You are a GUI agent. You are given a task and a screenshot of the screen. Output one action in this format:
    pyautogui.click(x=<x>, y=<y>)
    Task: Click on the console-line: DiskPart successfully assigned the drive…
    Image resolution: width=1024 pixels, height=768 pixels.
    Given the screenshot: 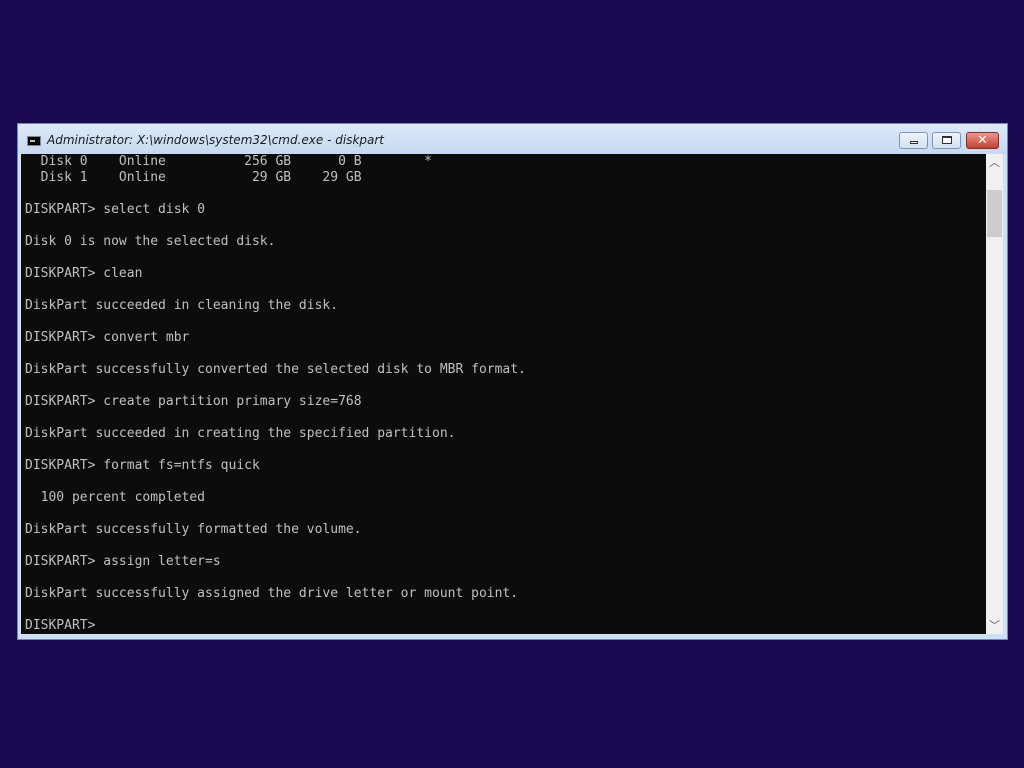 What is the action you would take?
    pyautogui.click(x=272, y=593)
    